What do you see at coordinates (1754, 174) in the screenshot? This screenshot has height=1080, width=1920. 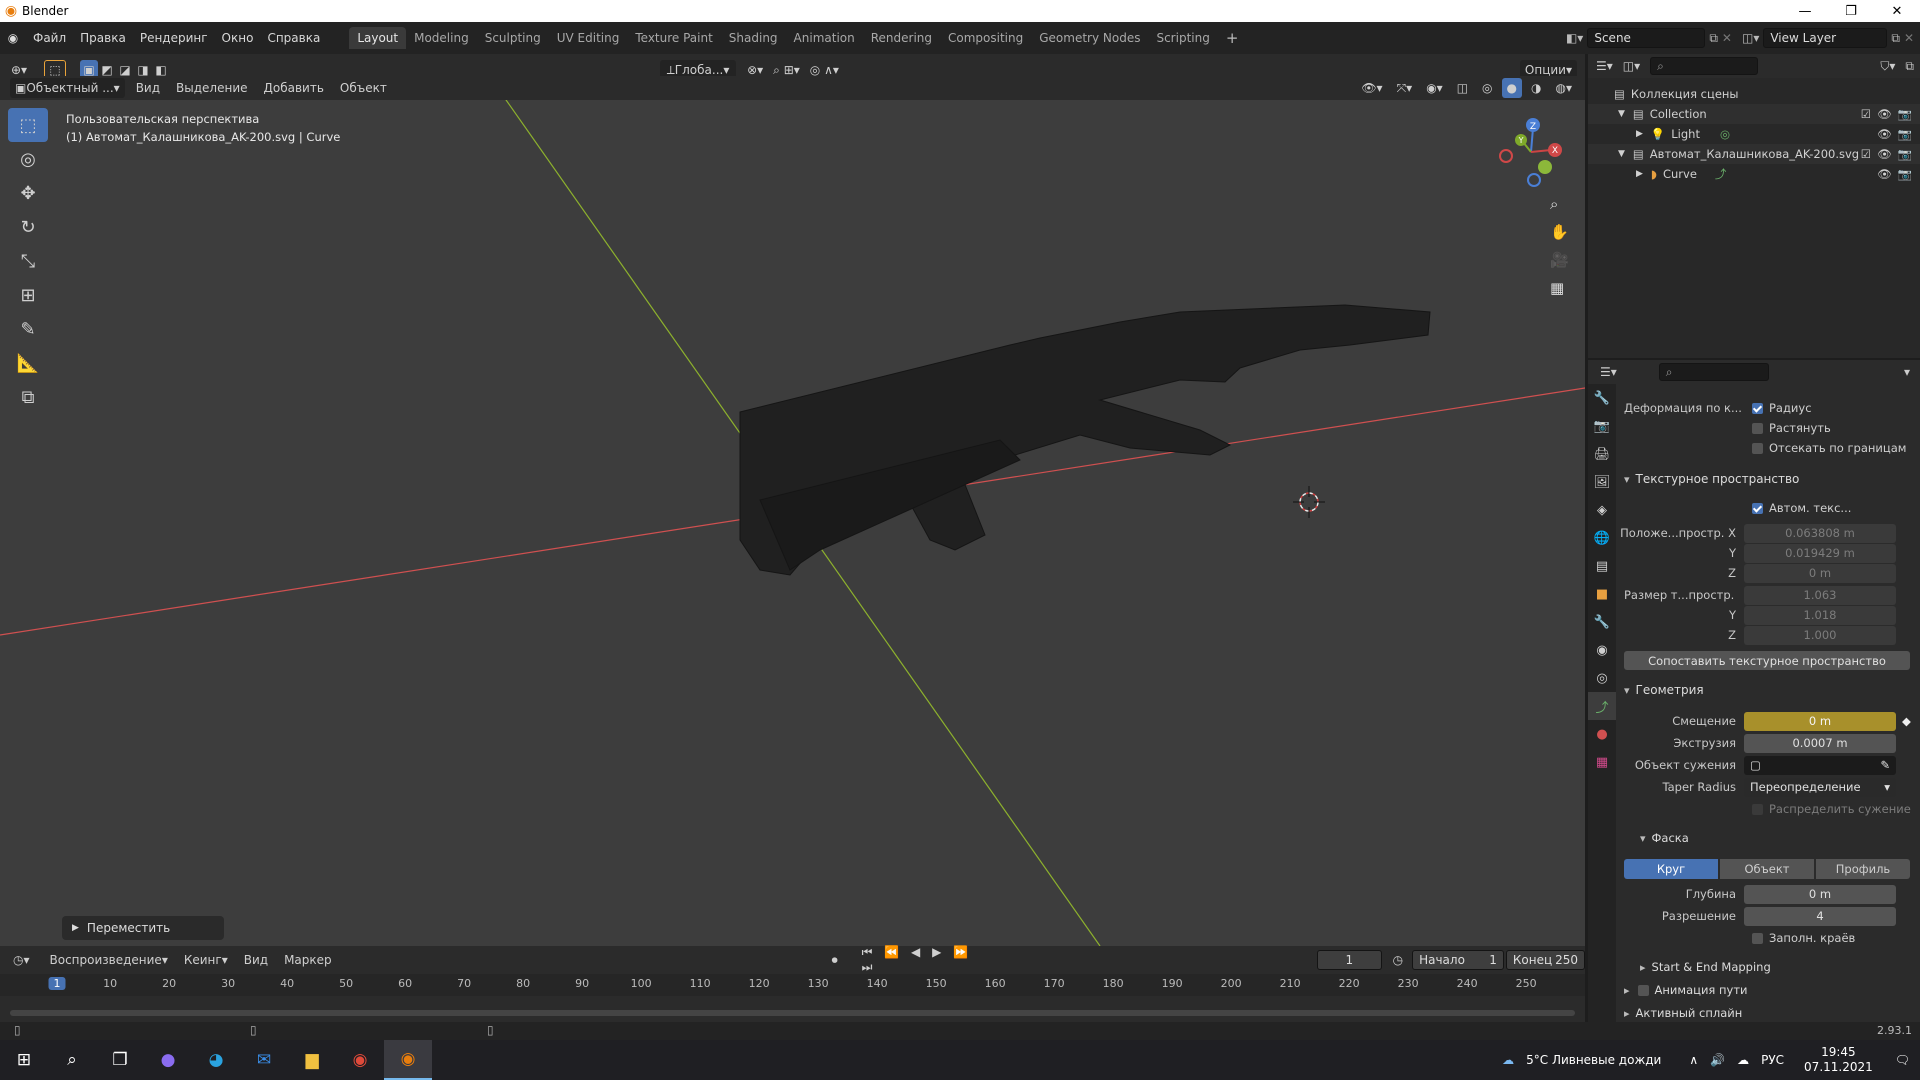 I see `outliner-item-curve: ▶ ◗ Curve ⤴ 👁 📷` at bounding box center [1754, 174].